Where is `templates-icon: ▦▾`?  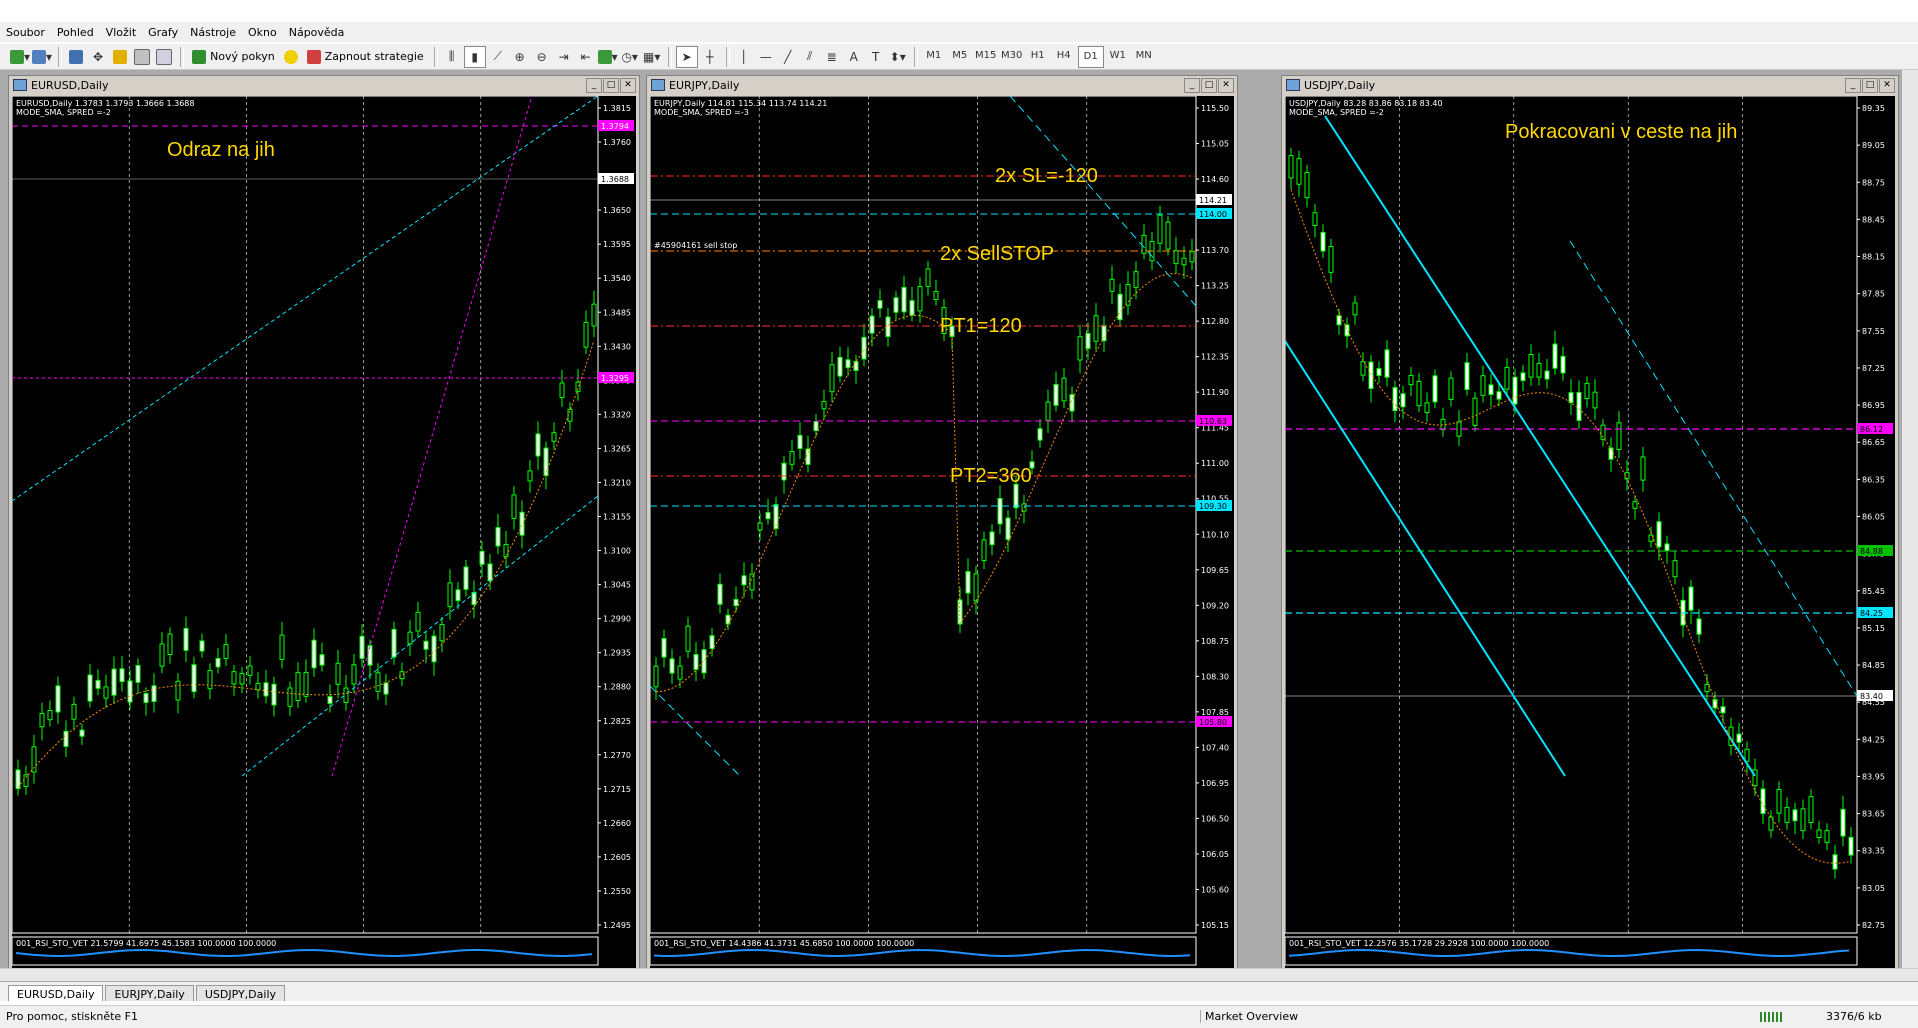
templates-icon: ▦▾ is located at coordinates (652, 57).